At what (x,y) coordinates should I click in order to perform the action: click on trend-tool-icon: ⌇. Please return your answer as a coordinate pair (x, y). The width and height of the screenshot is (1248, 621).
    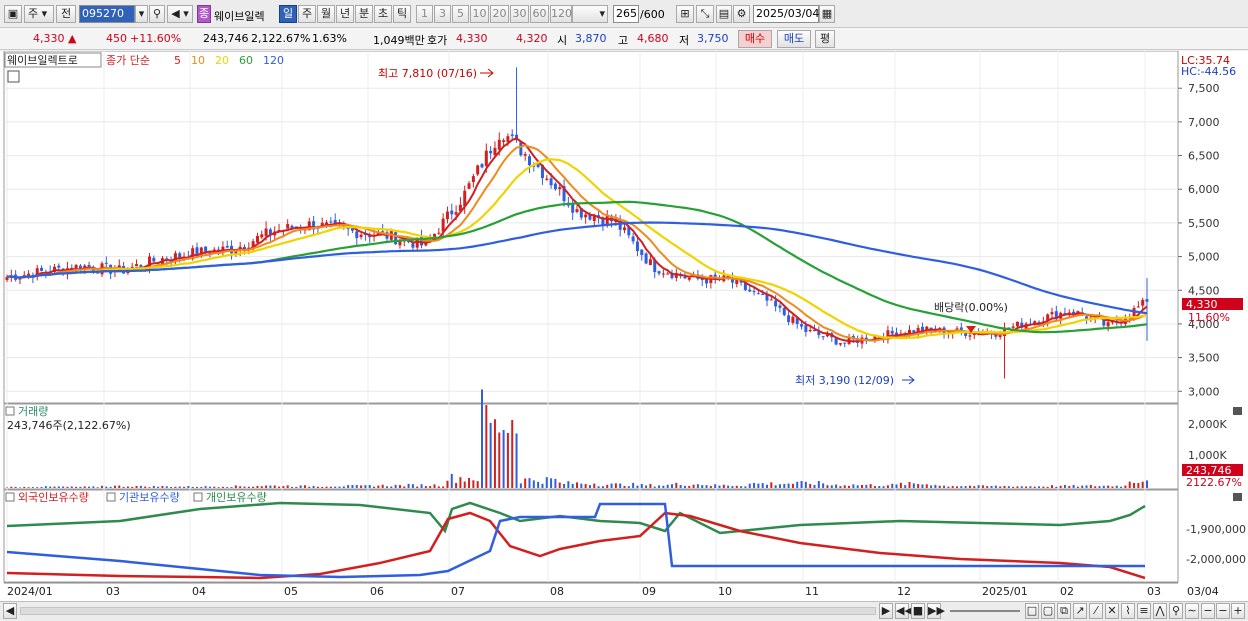
    Looking at the image, I should click on (1128, 611).